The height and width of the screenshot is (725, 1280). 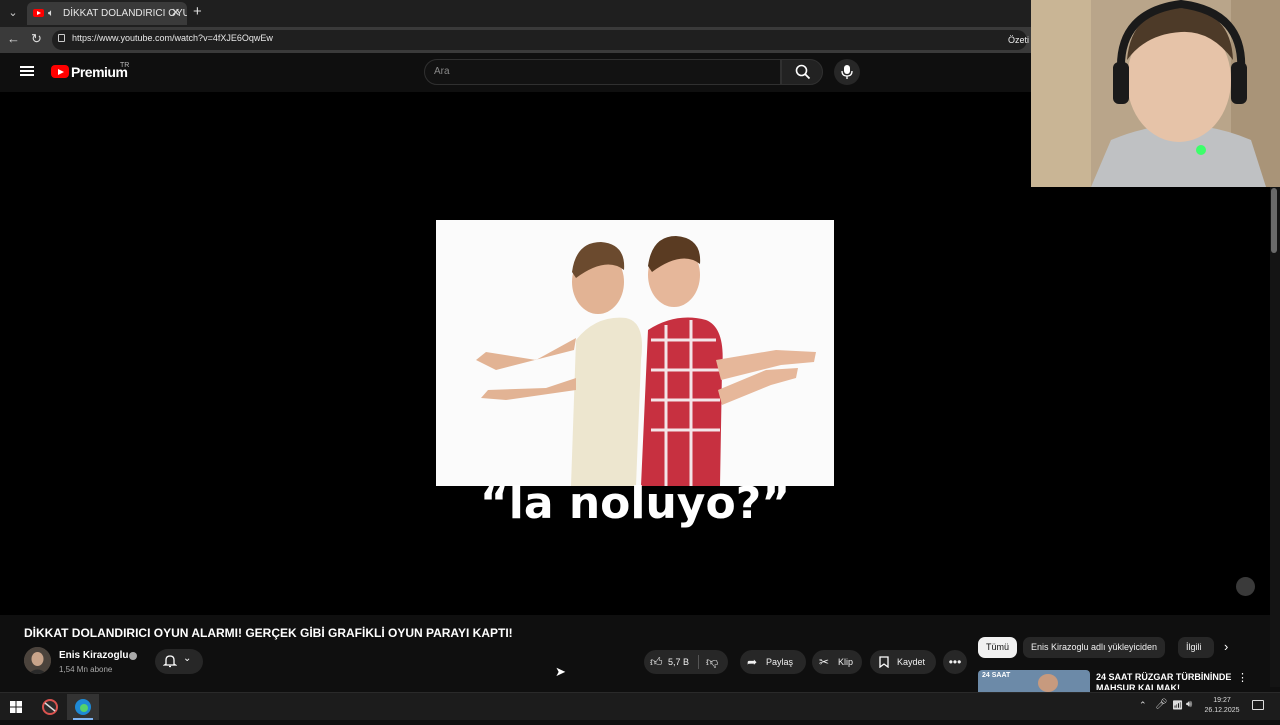 I want to click on recommended-video-thumbnail: 24 SAAT, so click(x=1034, y=681).